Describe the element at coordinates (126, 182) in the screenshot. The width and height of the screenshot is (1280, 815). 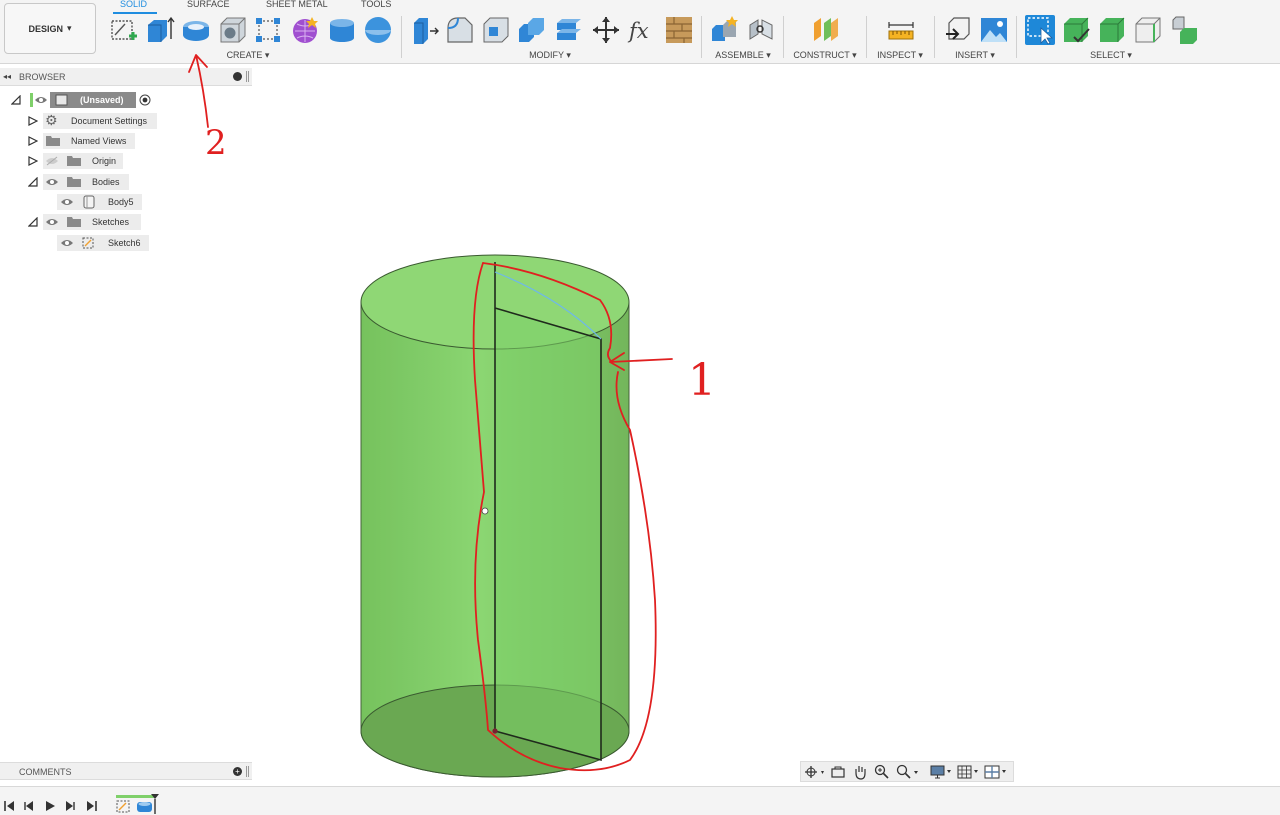
I see `tree-row-bodies: Bodies` at that location.